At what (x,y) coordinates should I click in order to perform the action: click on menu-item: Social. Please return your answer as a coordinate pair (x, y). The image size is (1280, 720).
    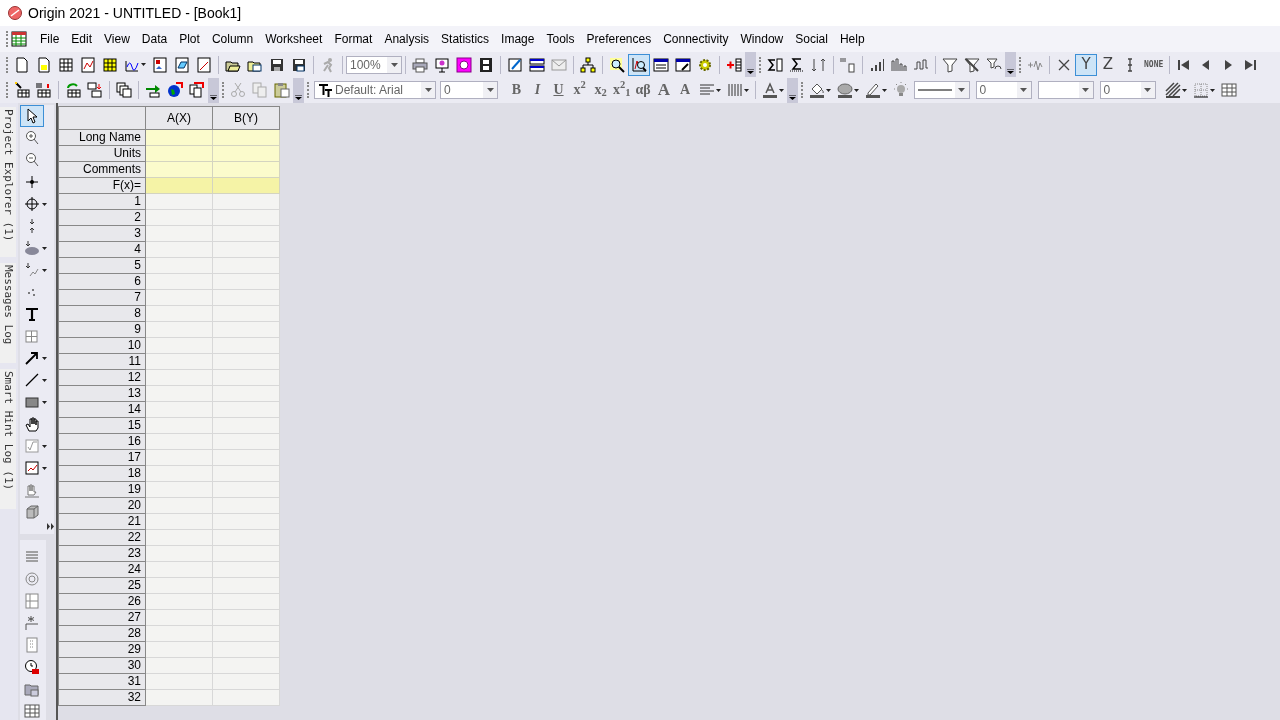
    Looking at the image, I should click on (811, 39).